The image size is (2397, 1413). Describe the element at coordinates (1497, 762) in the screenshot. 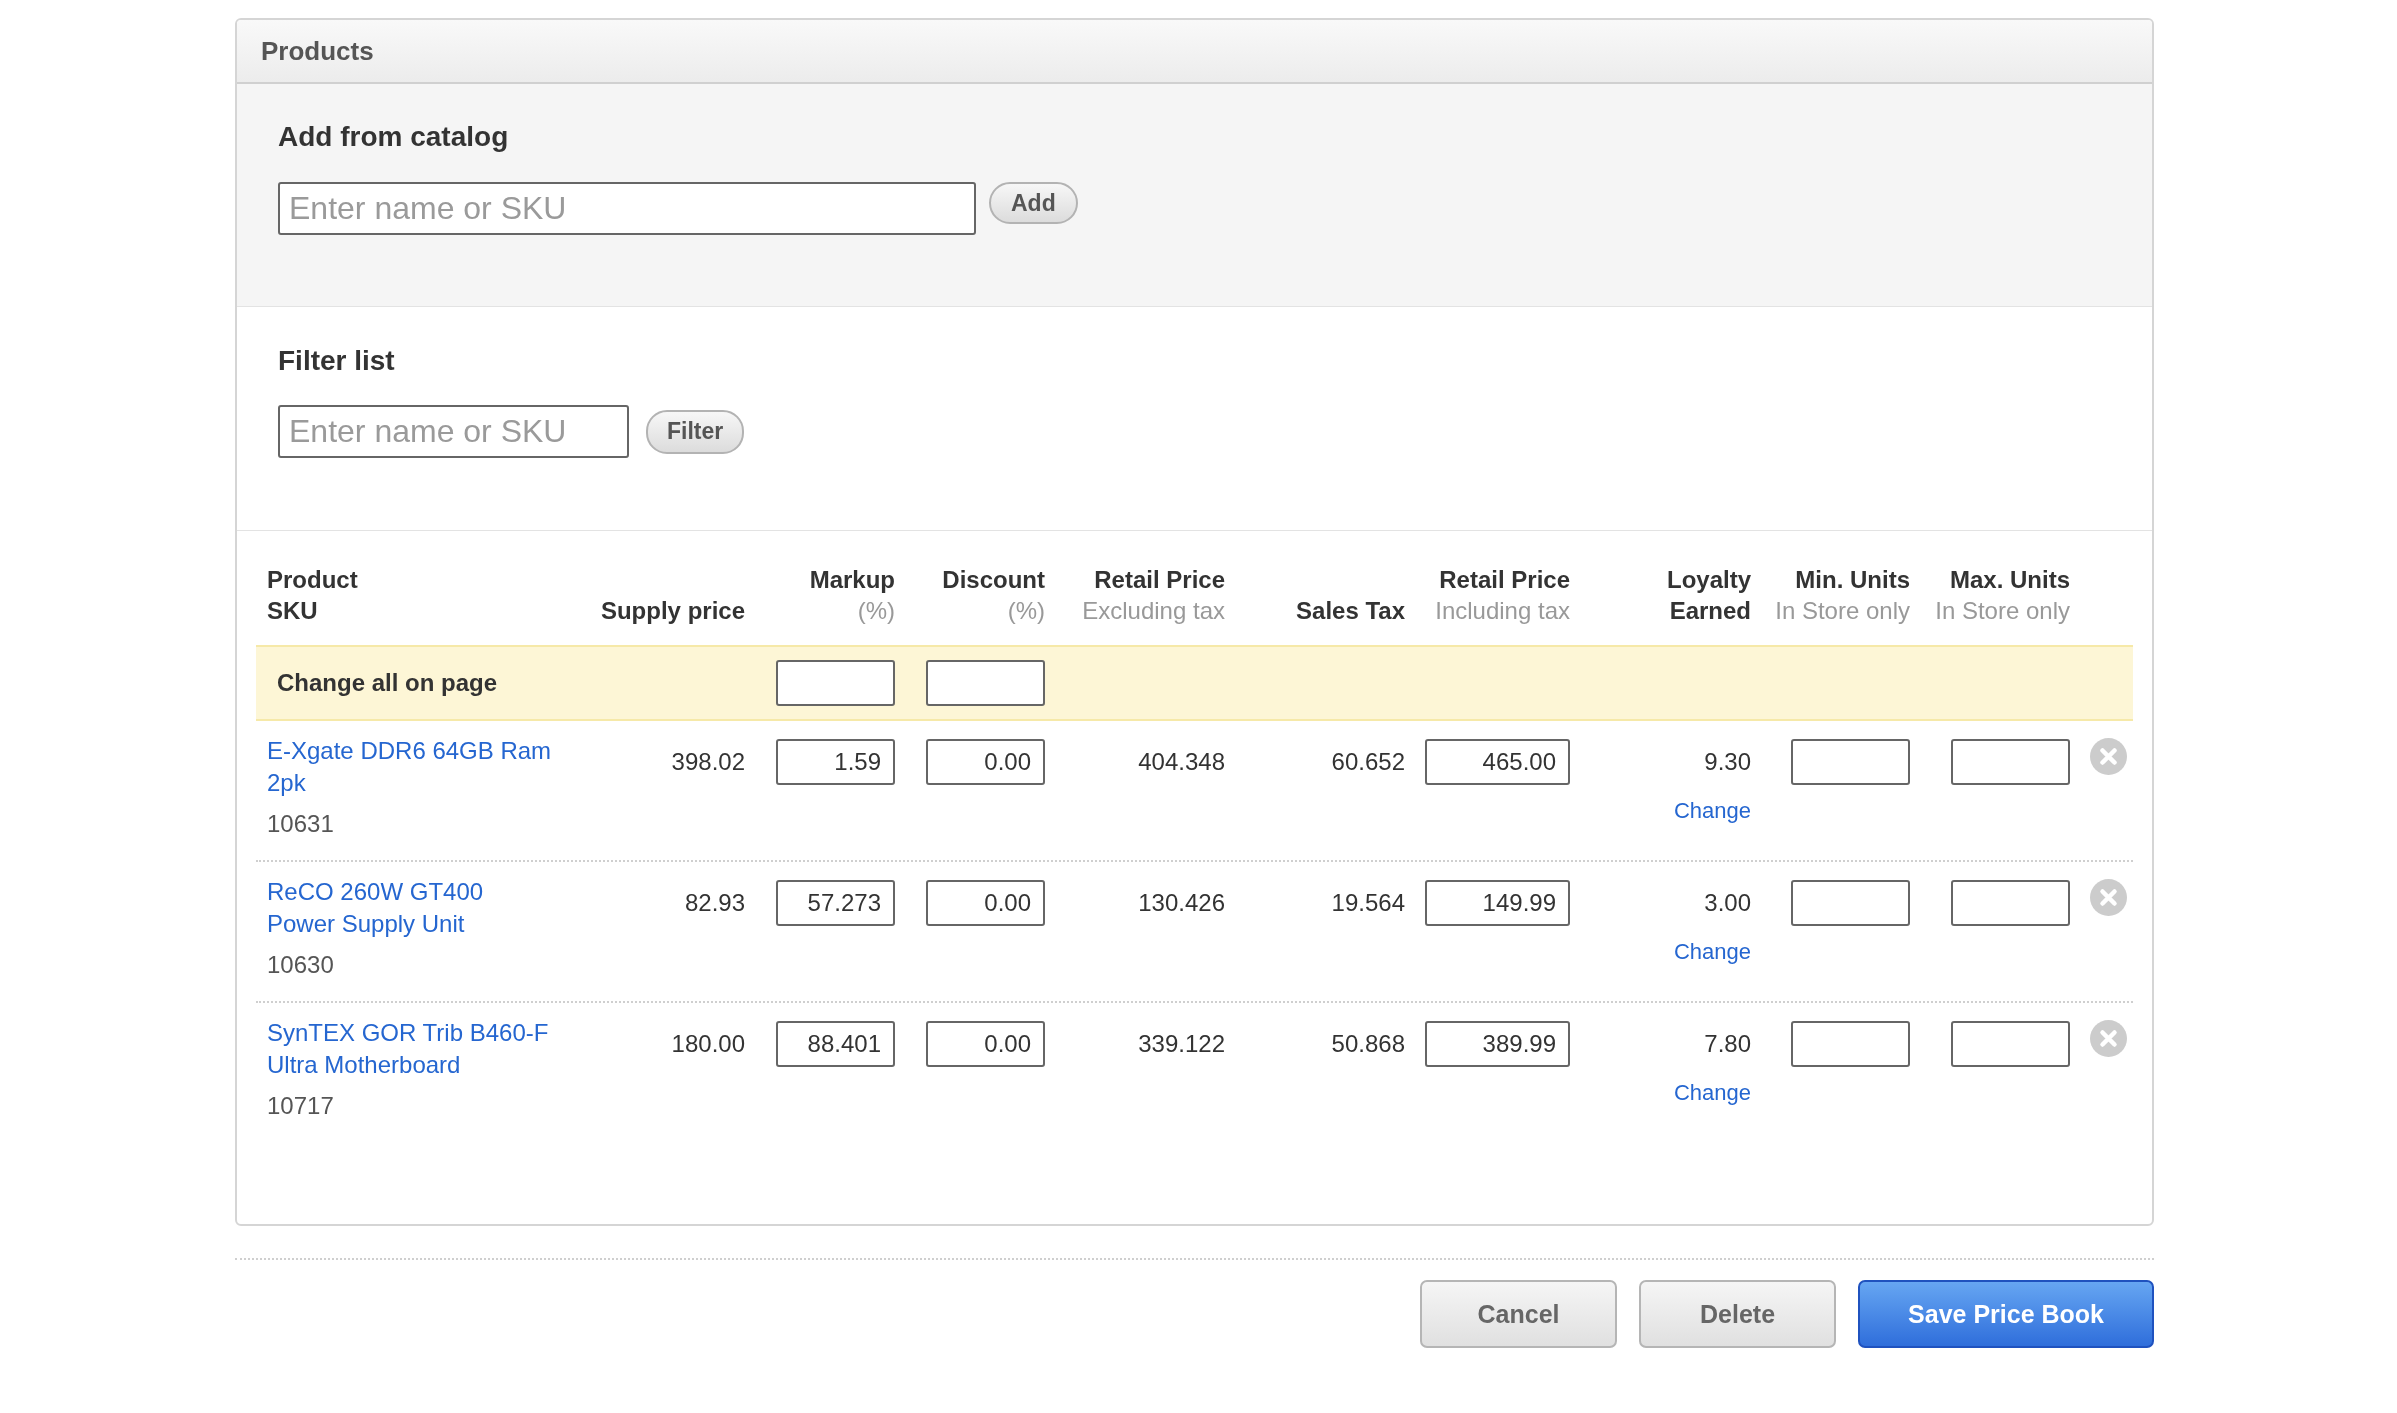

I see `retail-price-input: 465.00` at that location.